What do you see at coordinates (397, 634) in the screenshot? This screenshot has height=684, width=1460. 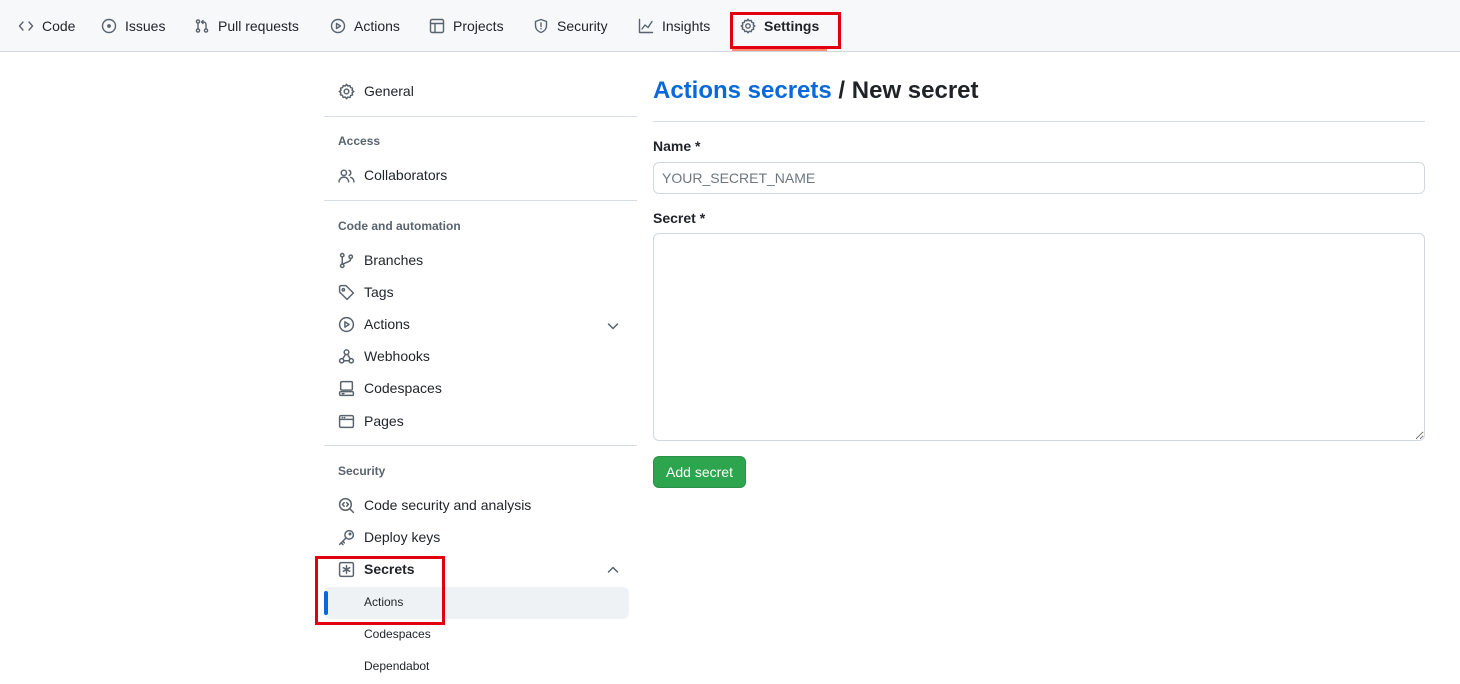 I see `sidebar-subitem-secrets-codespaces: Codespaces` at bounding box center [397, 634].